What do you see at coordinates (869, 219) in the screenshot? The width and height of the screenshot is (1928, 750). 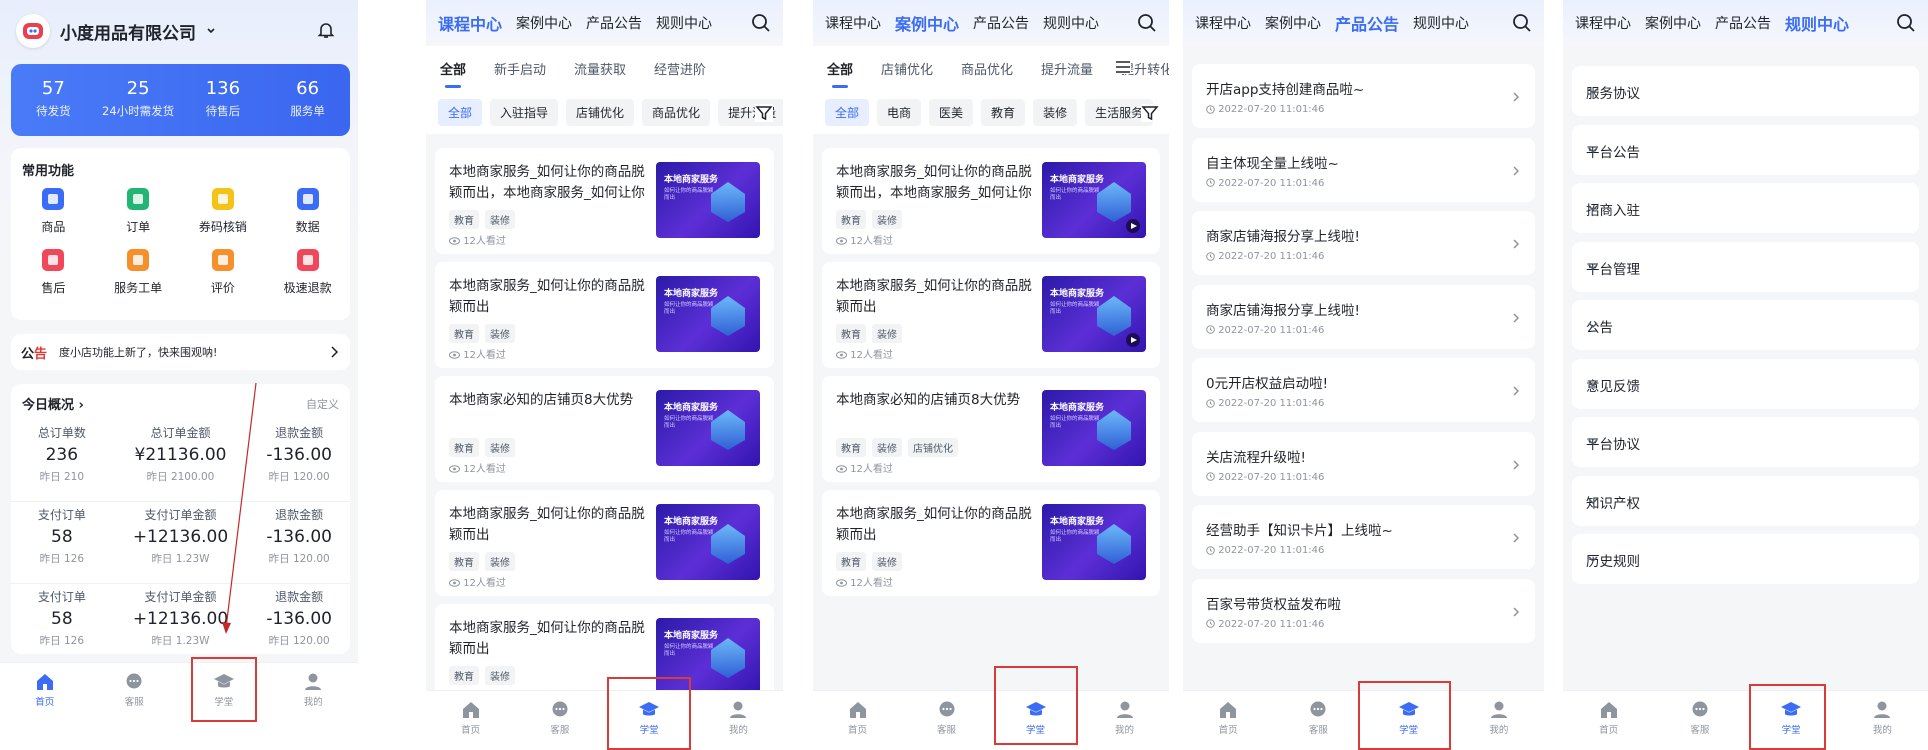 I see `article-tags: 教育 装修` at bounding box center [869, 219].